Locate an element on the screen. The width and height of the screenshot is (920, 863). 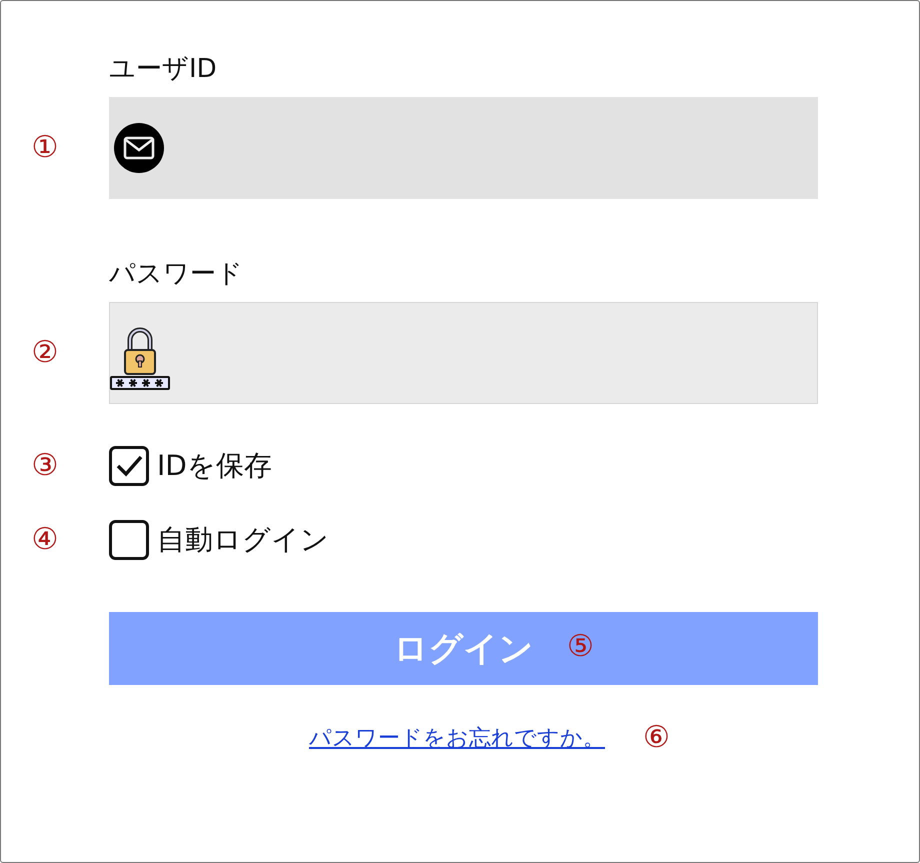
step-marker: ⑥ is located at coordinates (656, 738).